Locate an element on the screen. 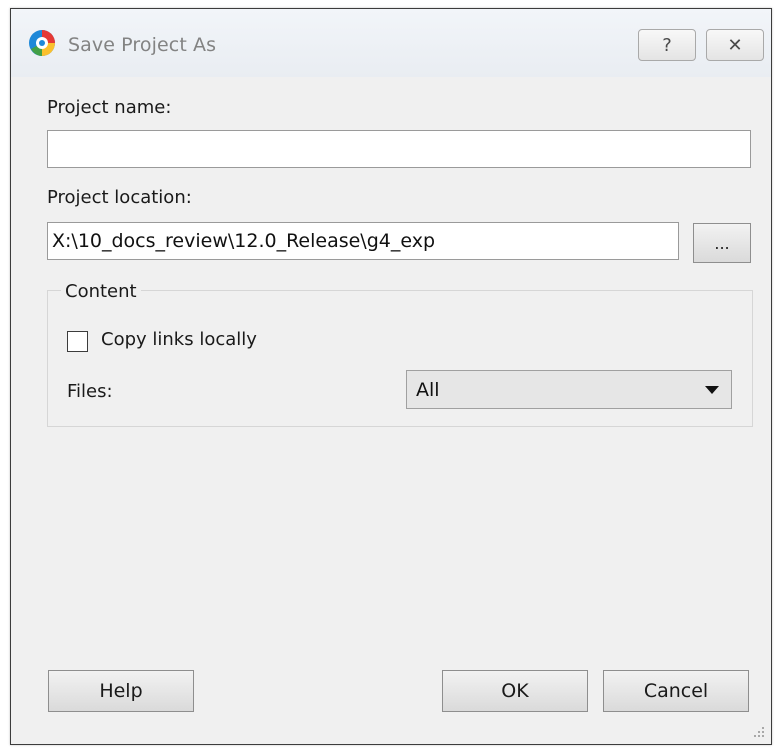 This screenshot has height=749, width=776. app-logo-icon is located at coordinates (42, 43).